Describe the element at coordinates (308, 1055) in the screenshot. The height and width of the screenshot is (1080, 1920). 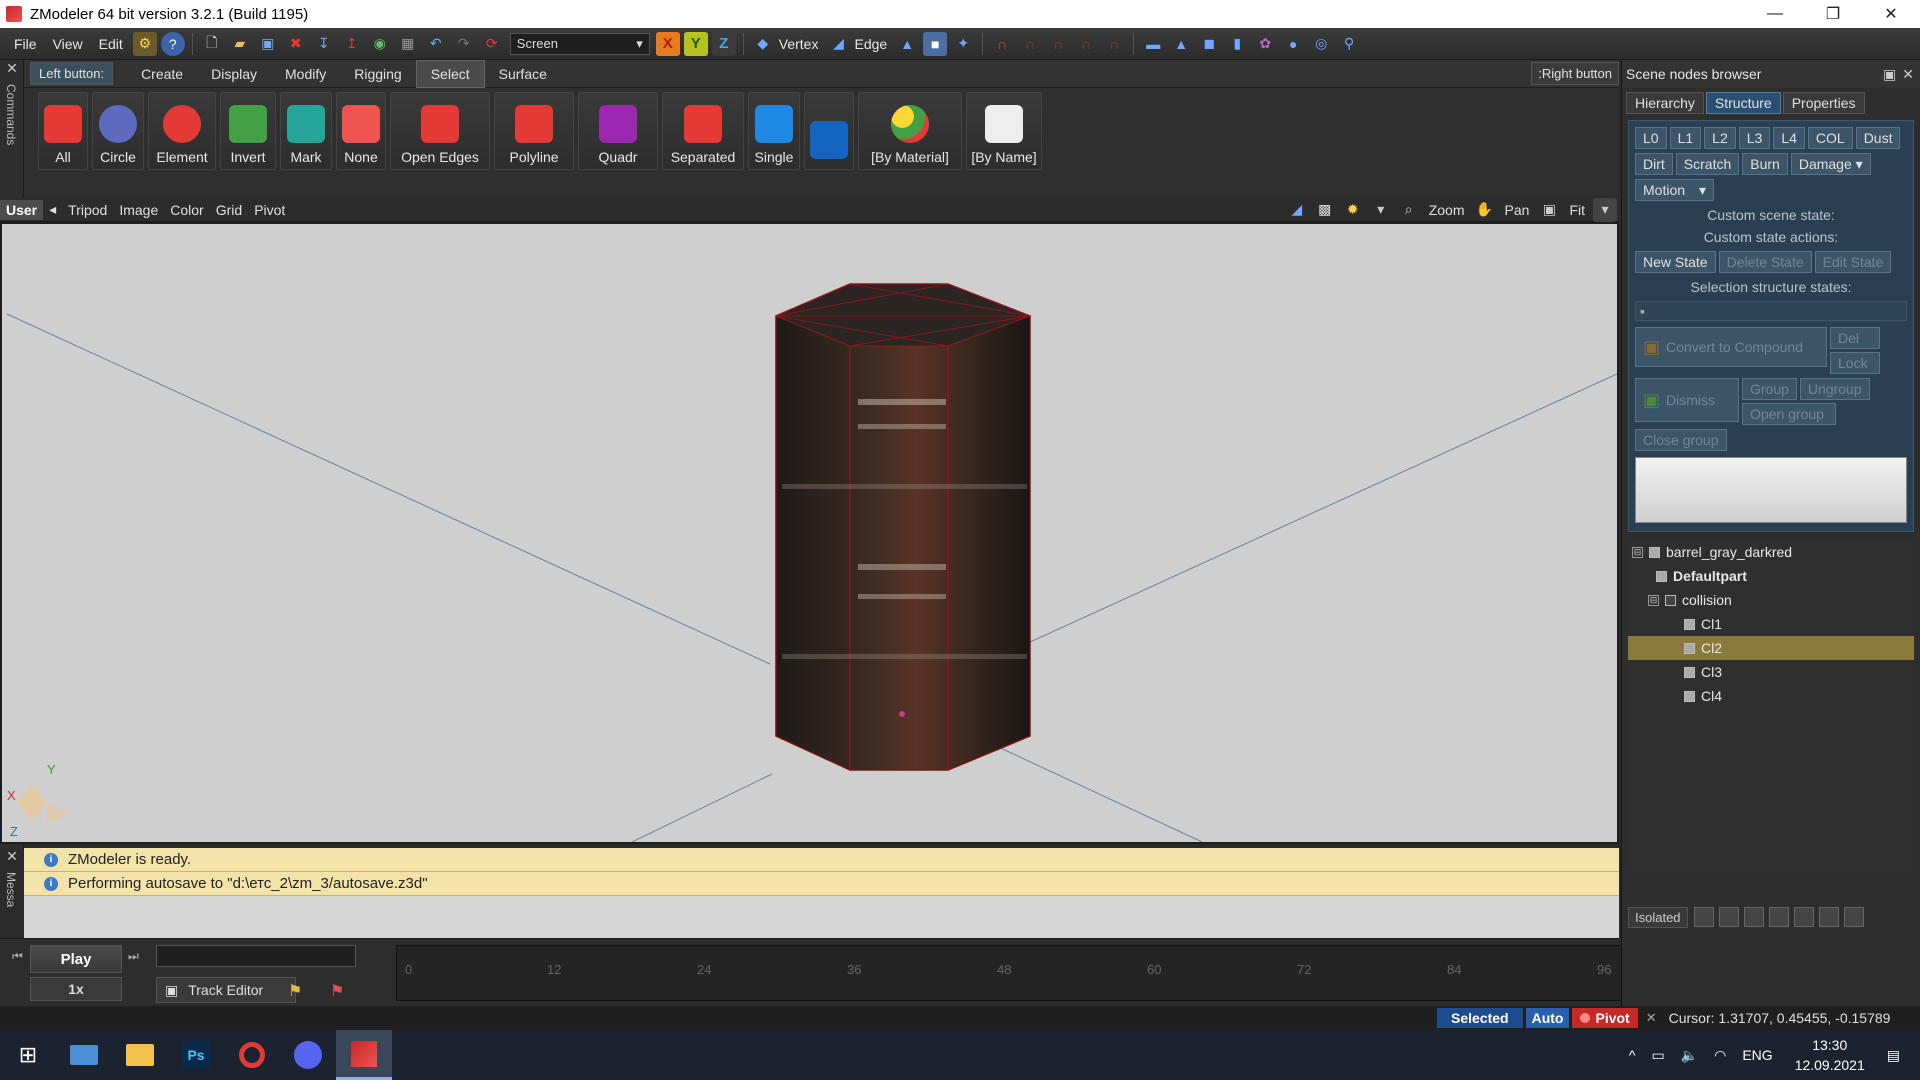
I see `taskbar-app-discord` at that location.